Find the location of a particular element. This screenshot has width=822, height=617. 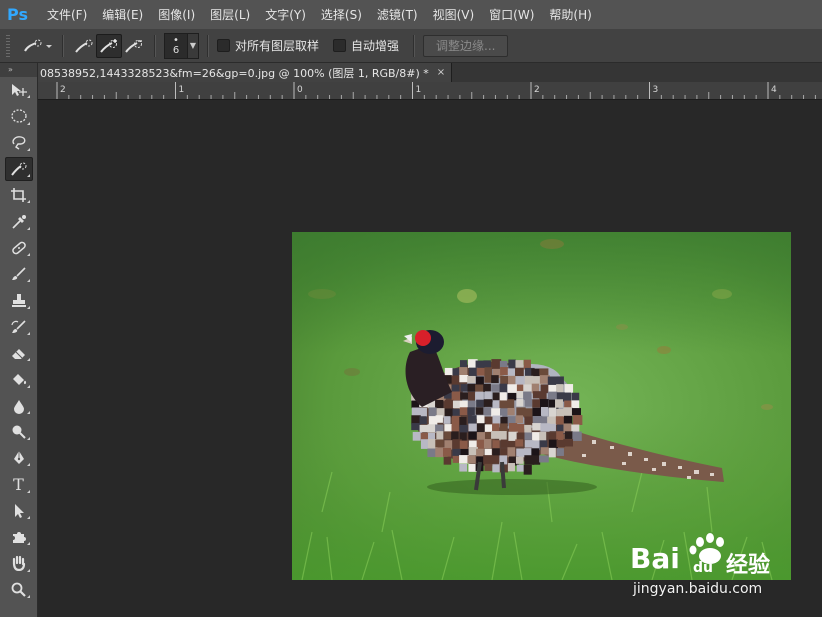

app-logo: Ps is located at coordinates (17, 14).